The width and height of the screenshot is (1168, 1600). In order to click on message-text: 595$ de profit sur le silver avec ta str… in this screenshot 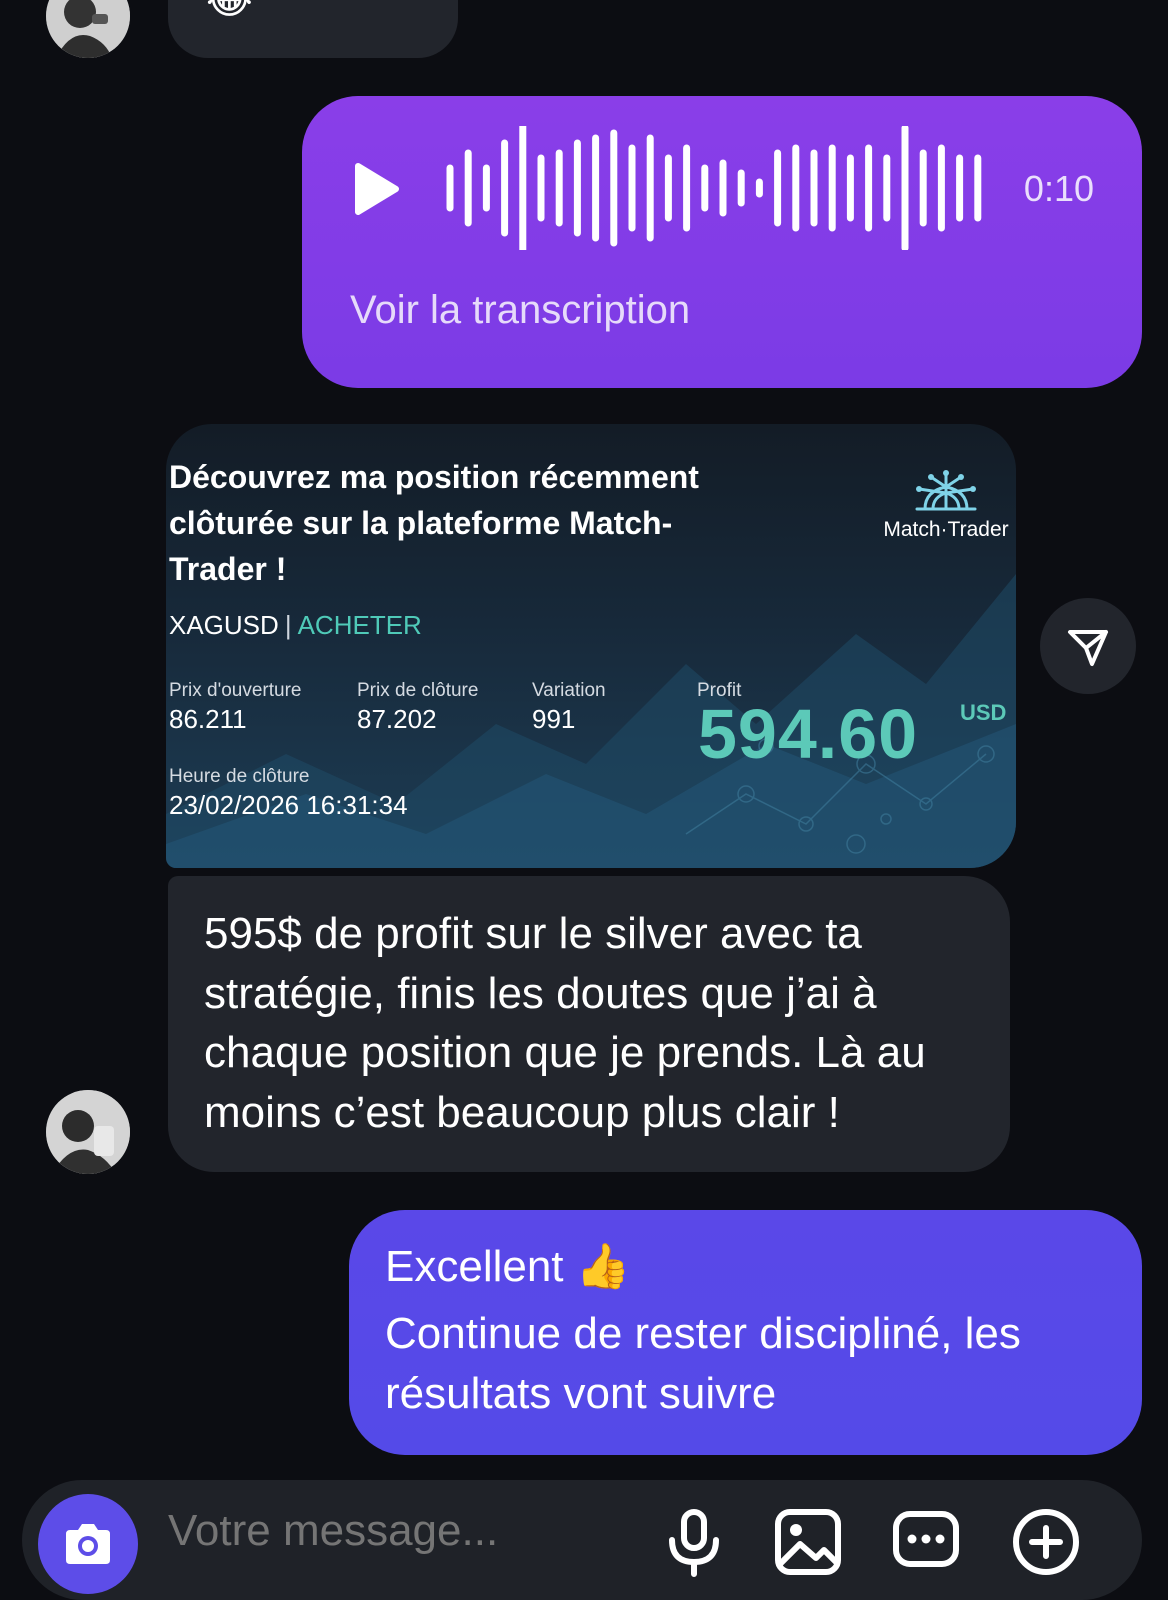, I will do `click(565, 1023)`.